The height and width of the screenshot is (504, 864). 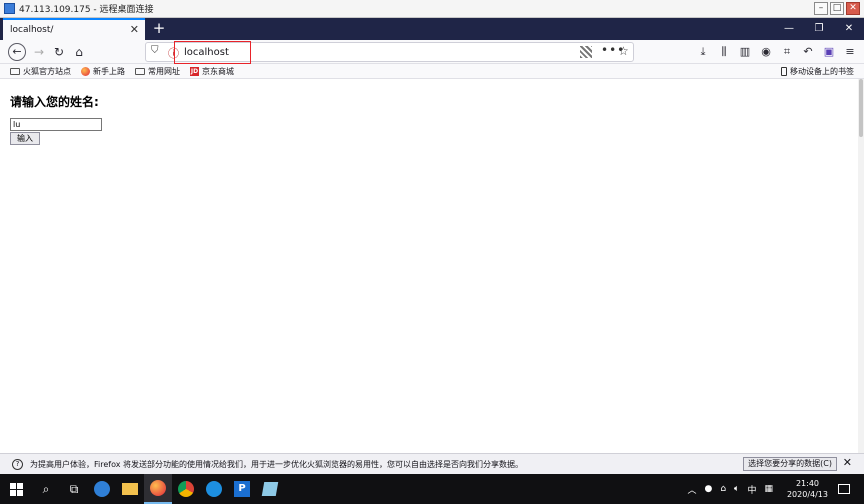 I want to click on edge-icon, so click(x=102, y=489).